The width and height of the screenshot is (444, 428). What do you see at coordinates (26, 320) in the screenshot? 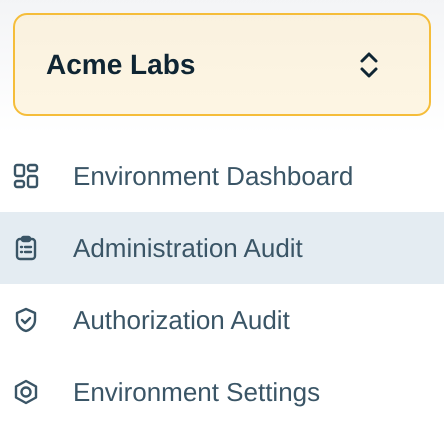
I see `shield-check-icon` at bounding box center [26, 320].